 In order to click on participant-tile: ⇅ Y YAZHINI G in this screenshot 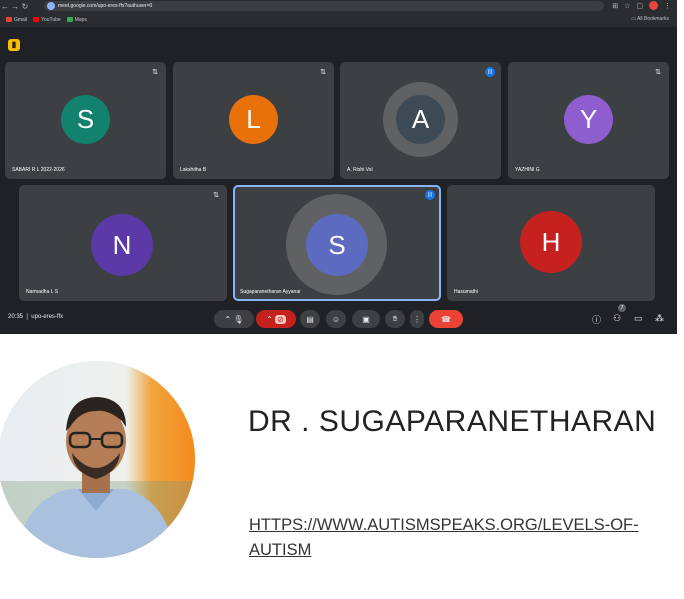, I will do `click(588, 120)`.